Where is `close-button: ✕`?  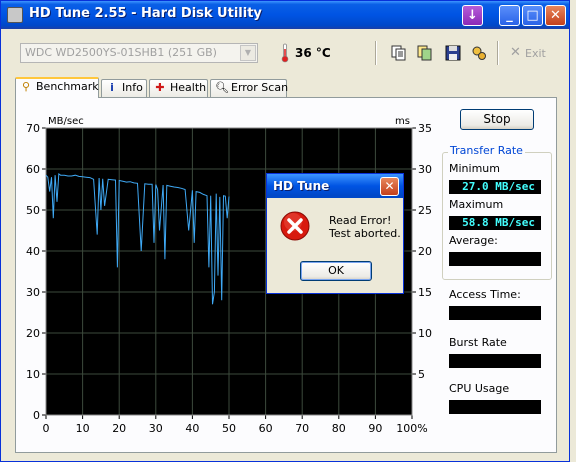
close-button: ✕ is located at coordinates (555, 15).